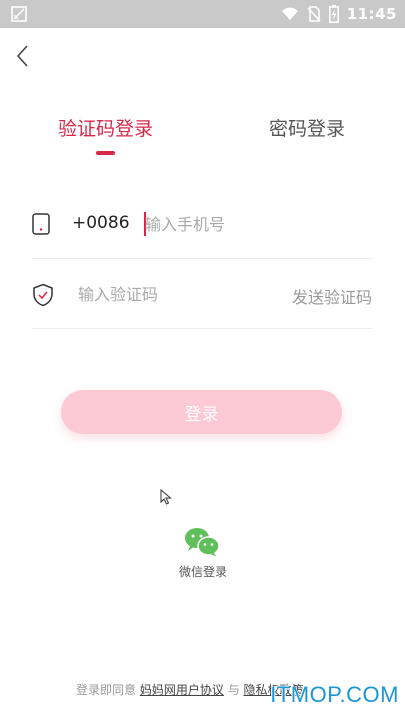  I want to click on code-divider, so click(202, 328).